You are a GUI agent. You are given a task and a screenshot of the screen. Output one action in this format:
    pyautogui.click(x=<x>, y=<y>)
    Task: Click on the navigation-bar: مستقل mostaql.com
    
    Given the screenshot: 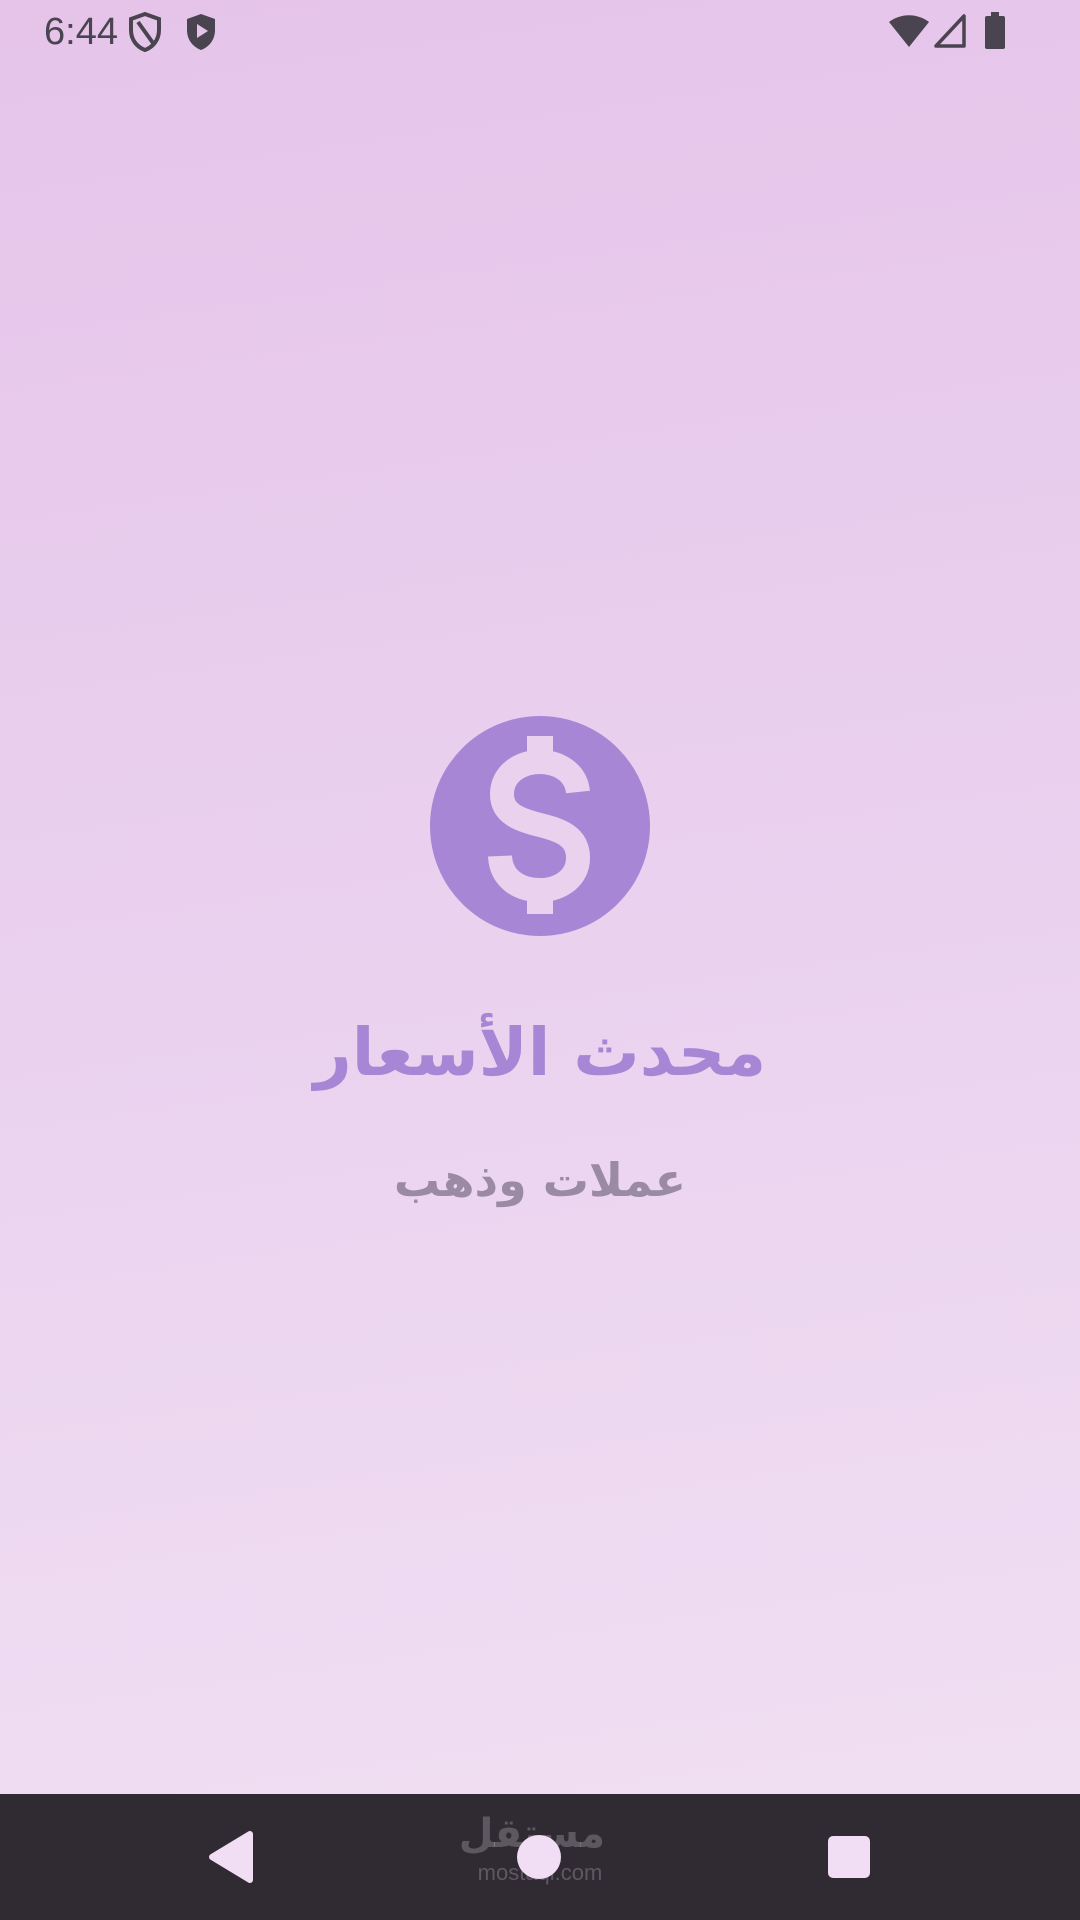 What is the action you would take?
    pyautogui.click(x=540, y=1857)
    